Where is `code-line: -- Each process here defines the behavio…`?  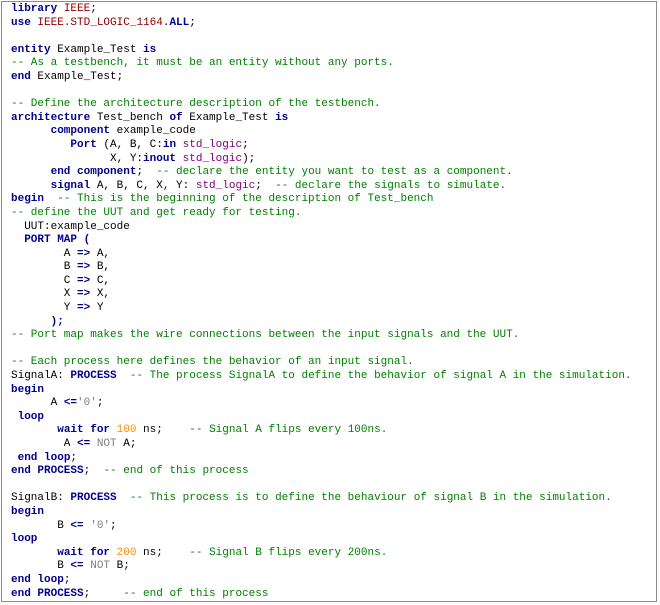 code-line: -- Each process here defines the behavio… is located at coordinates (321, 363).